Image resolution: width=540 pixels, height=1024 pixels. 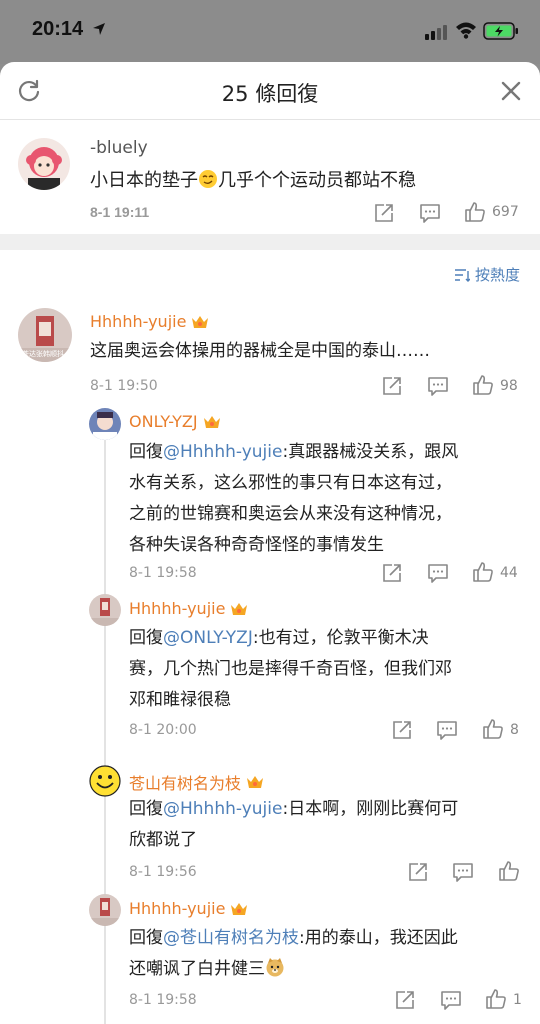 What do you see at coordinates (45, 335) in the screenshot?
I see `avatar: 苍达张韩顺抖` at bounding box center [45, 335].